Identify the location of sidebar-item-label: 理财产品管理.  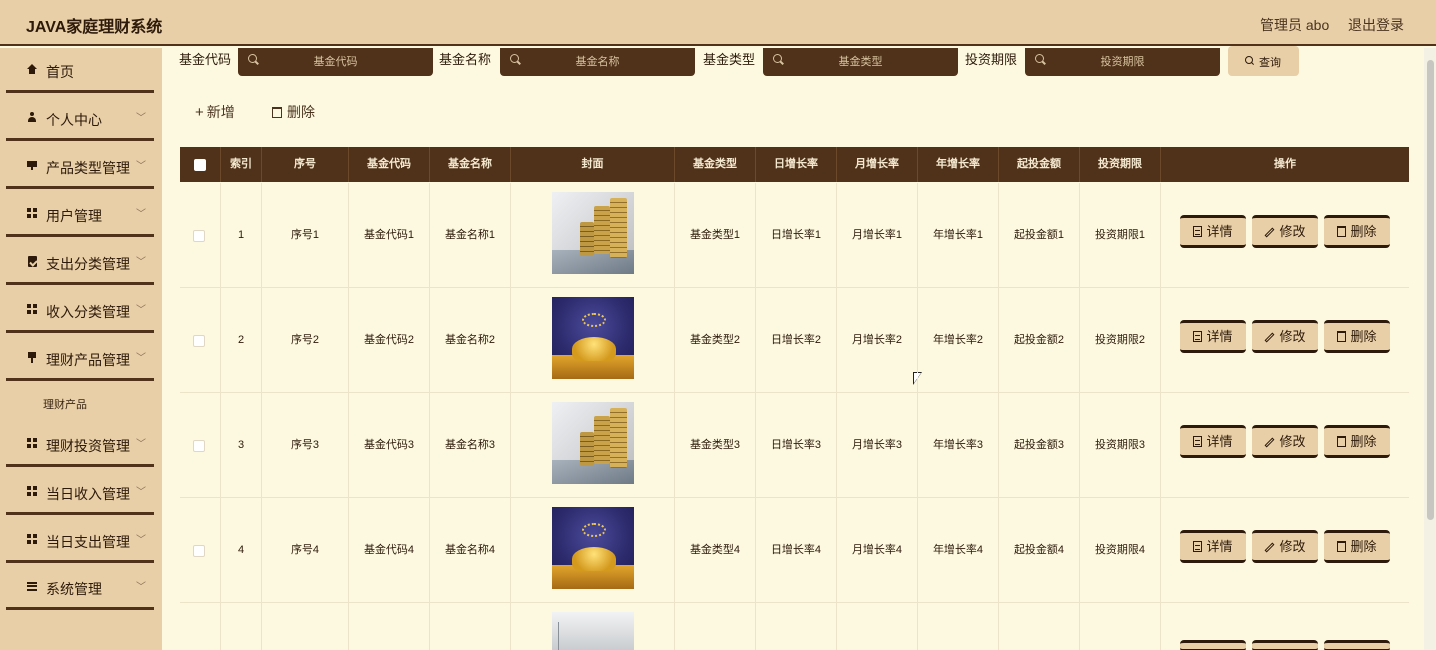
(88, 360).